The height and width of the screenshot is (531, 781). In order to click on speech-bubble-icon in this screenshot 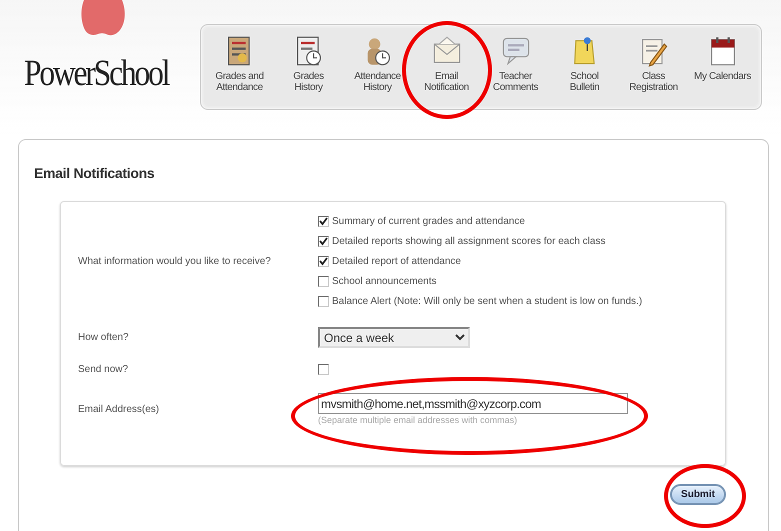, I will do `click(515, 51)`.